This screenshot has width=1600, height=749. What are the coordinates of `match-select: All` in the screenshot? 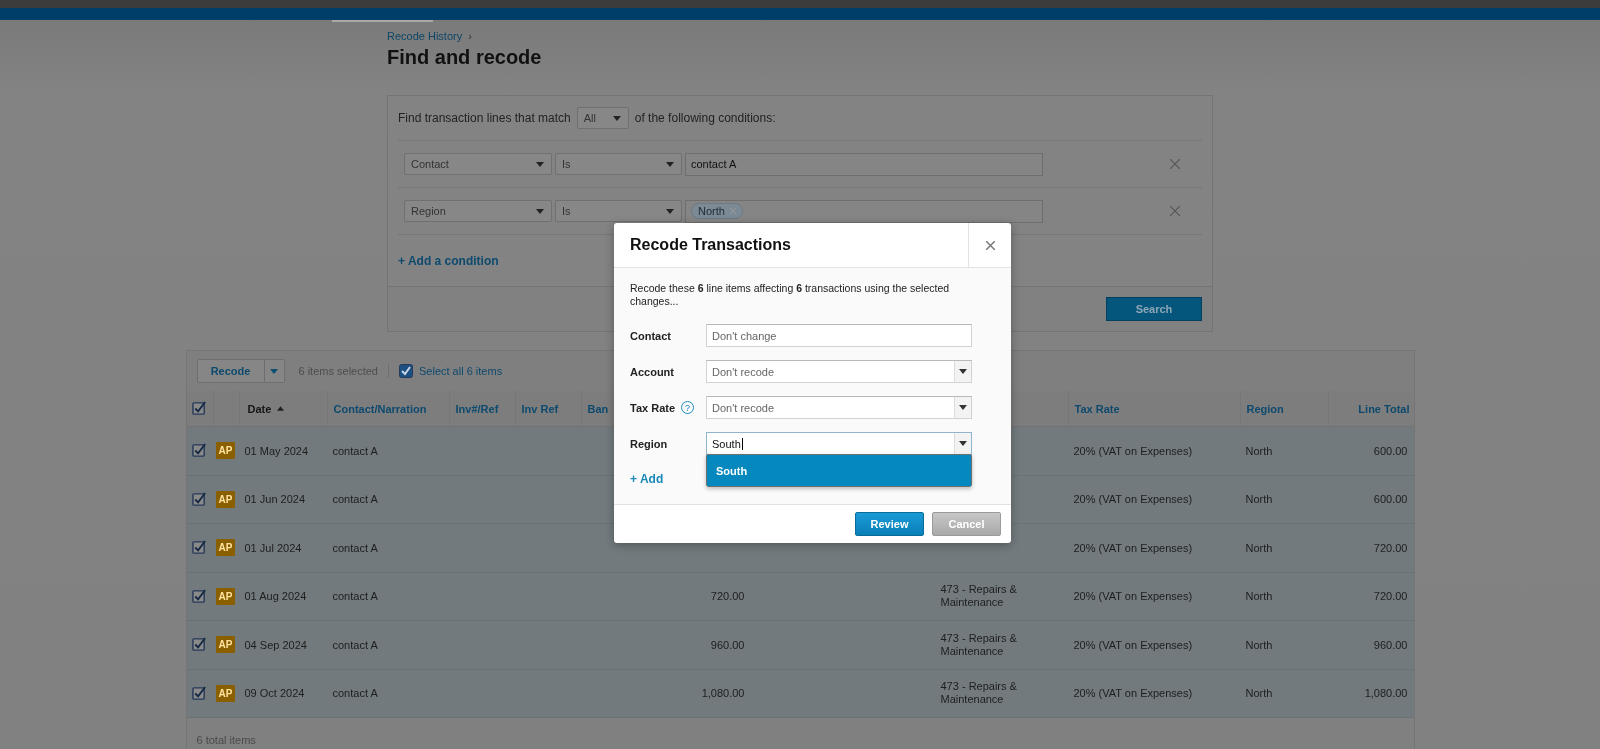 It's located at (602, 118).